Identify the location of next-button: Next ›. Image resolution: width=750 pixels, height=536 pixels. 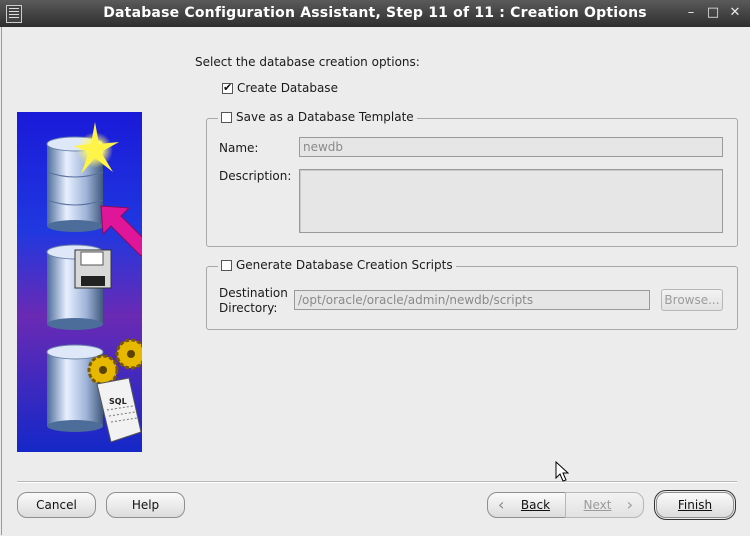
(604, 505).